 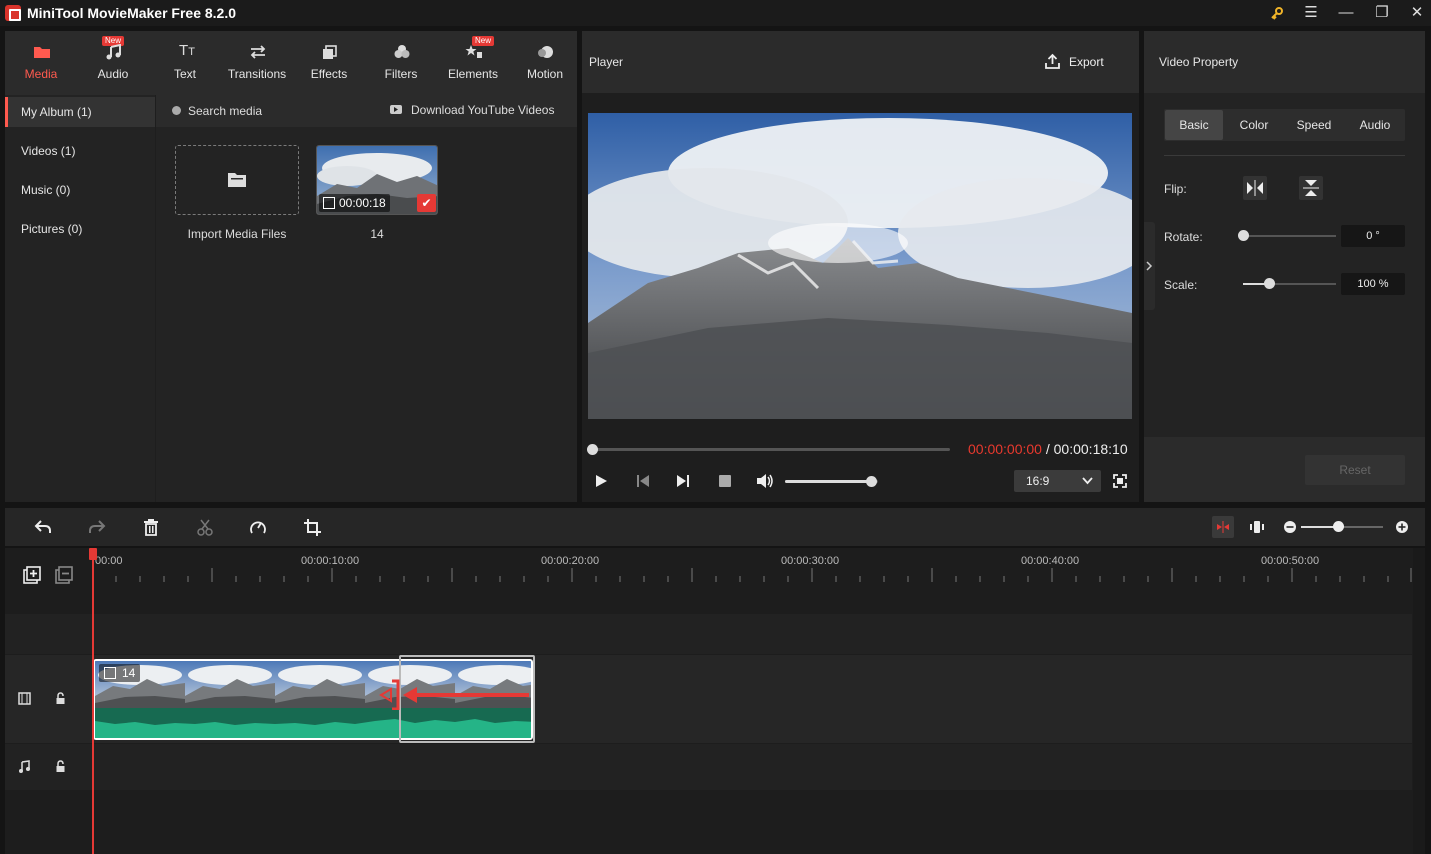 I want to click on download-youtube-button: Download YouTube Videos, so click(x=482, y=110).